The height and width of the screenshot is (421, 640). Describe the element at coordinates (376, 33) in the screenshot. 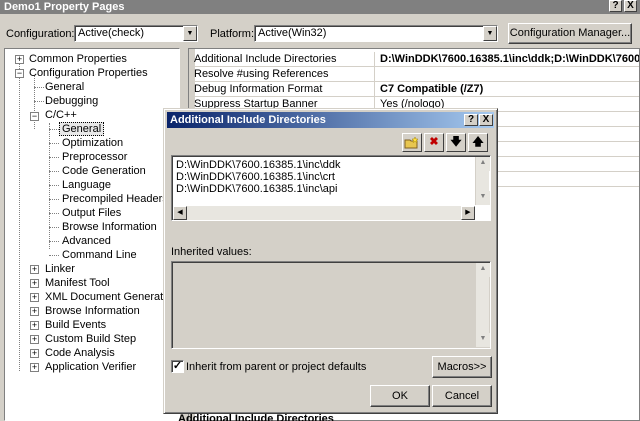

I see `platform-combo: Active(Win32) ▼` at that location.